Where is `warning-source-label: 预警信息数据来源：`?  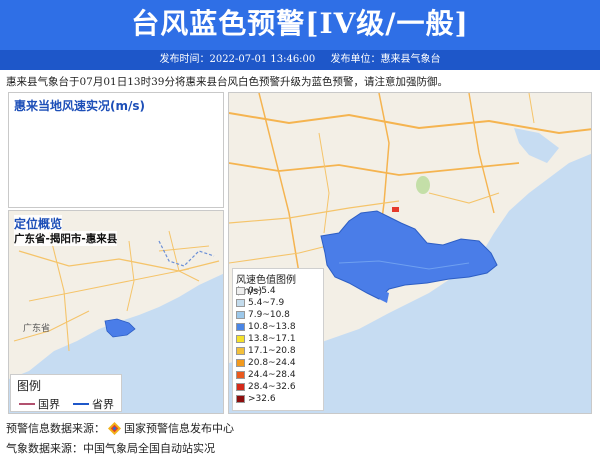 warning-source-label: 预警信息数据来源： is located at coordinates (55, 428).